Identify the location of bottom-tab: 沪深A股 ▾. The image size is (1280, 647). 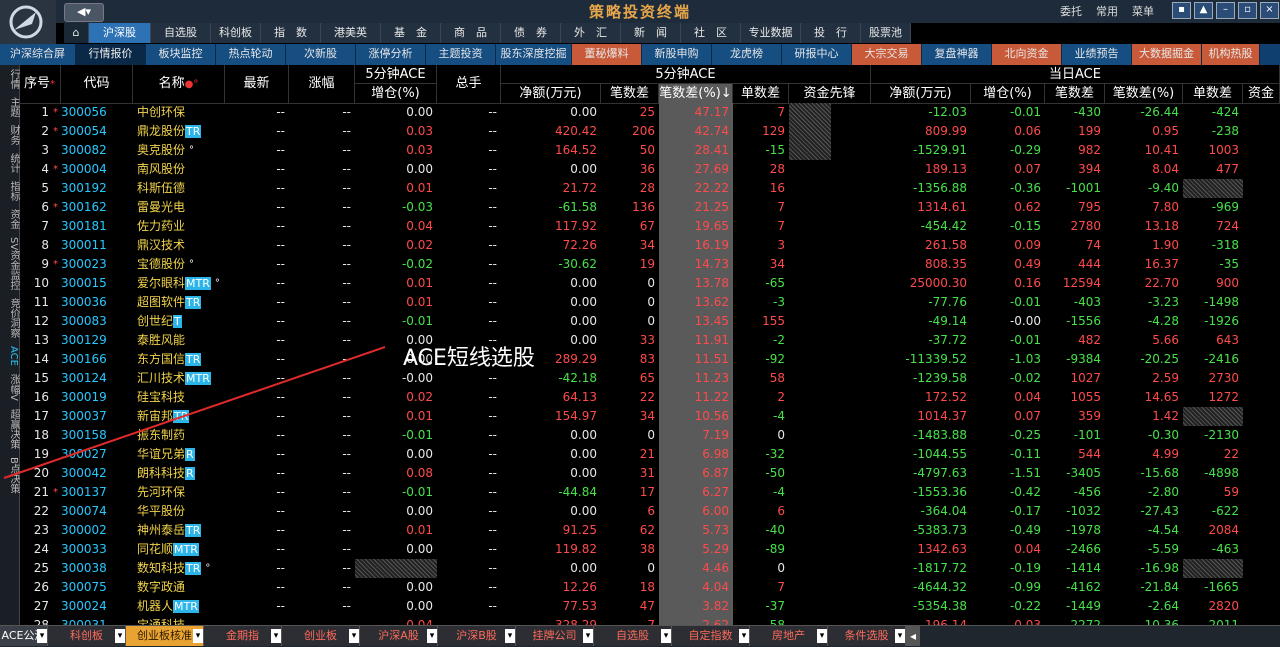
(399, 636).